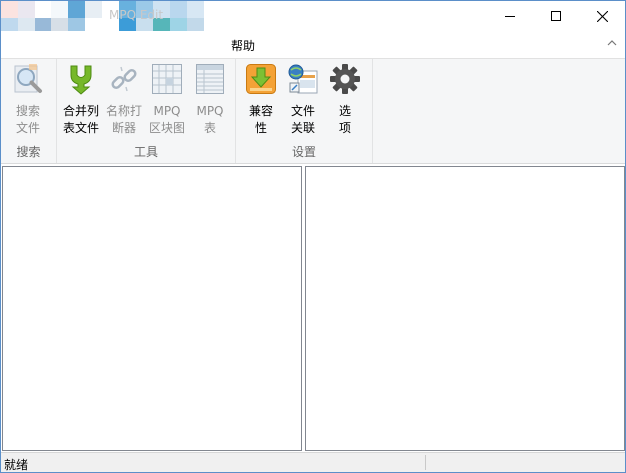  What do you see at coordinates (313, 462) in the screenshot?
I see `status-bar: 就绪` at bounding box center [313, 462].